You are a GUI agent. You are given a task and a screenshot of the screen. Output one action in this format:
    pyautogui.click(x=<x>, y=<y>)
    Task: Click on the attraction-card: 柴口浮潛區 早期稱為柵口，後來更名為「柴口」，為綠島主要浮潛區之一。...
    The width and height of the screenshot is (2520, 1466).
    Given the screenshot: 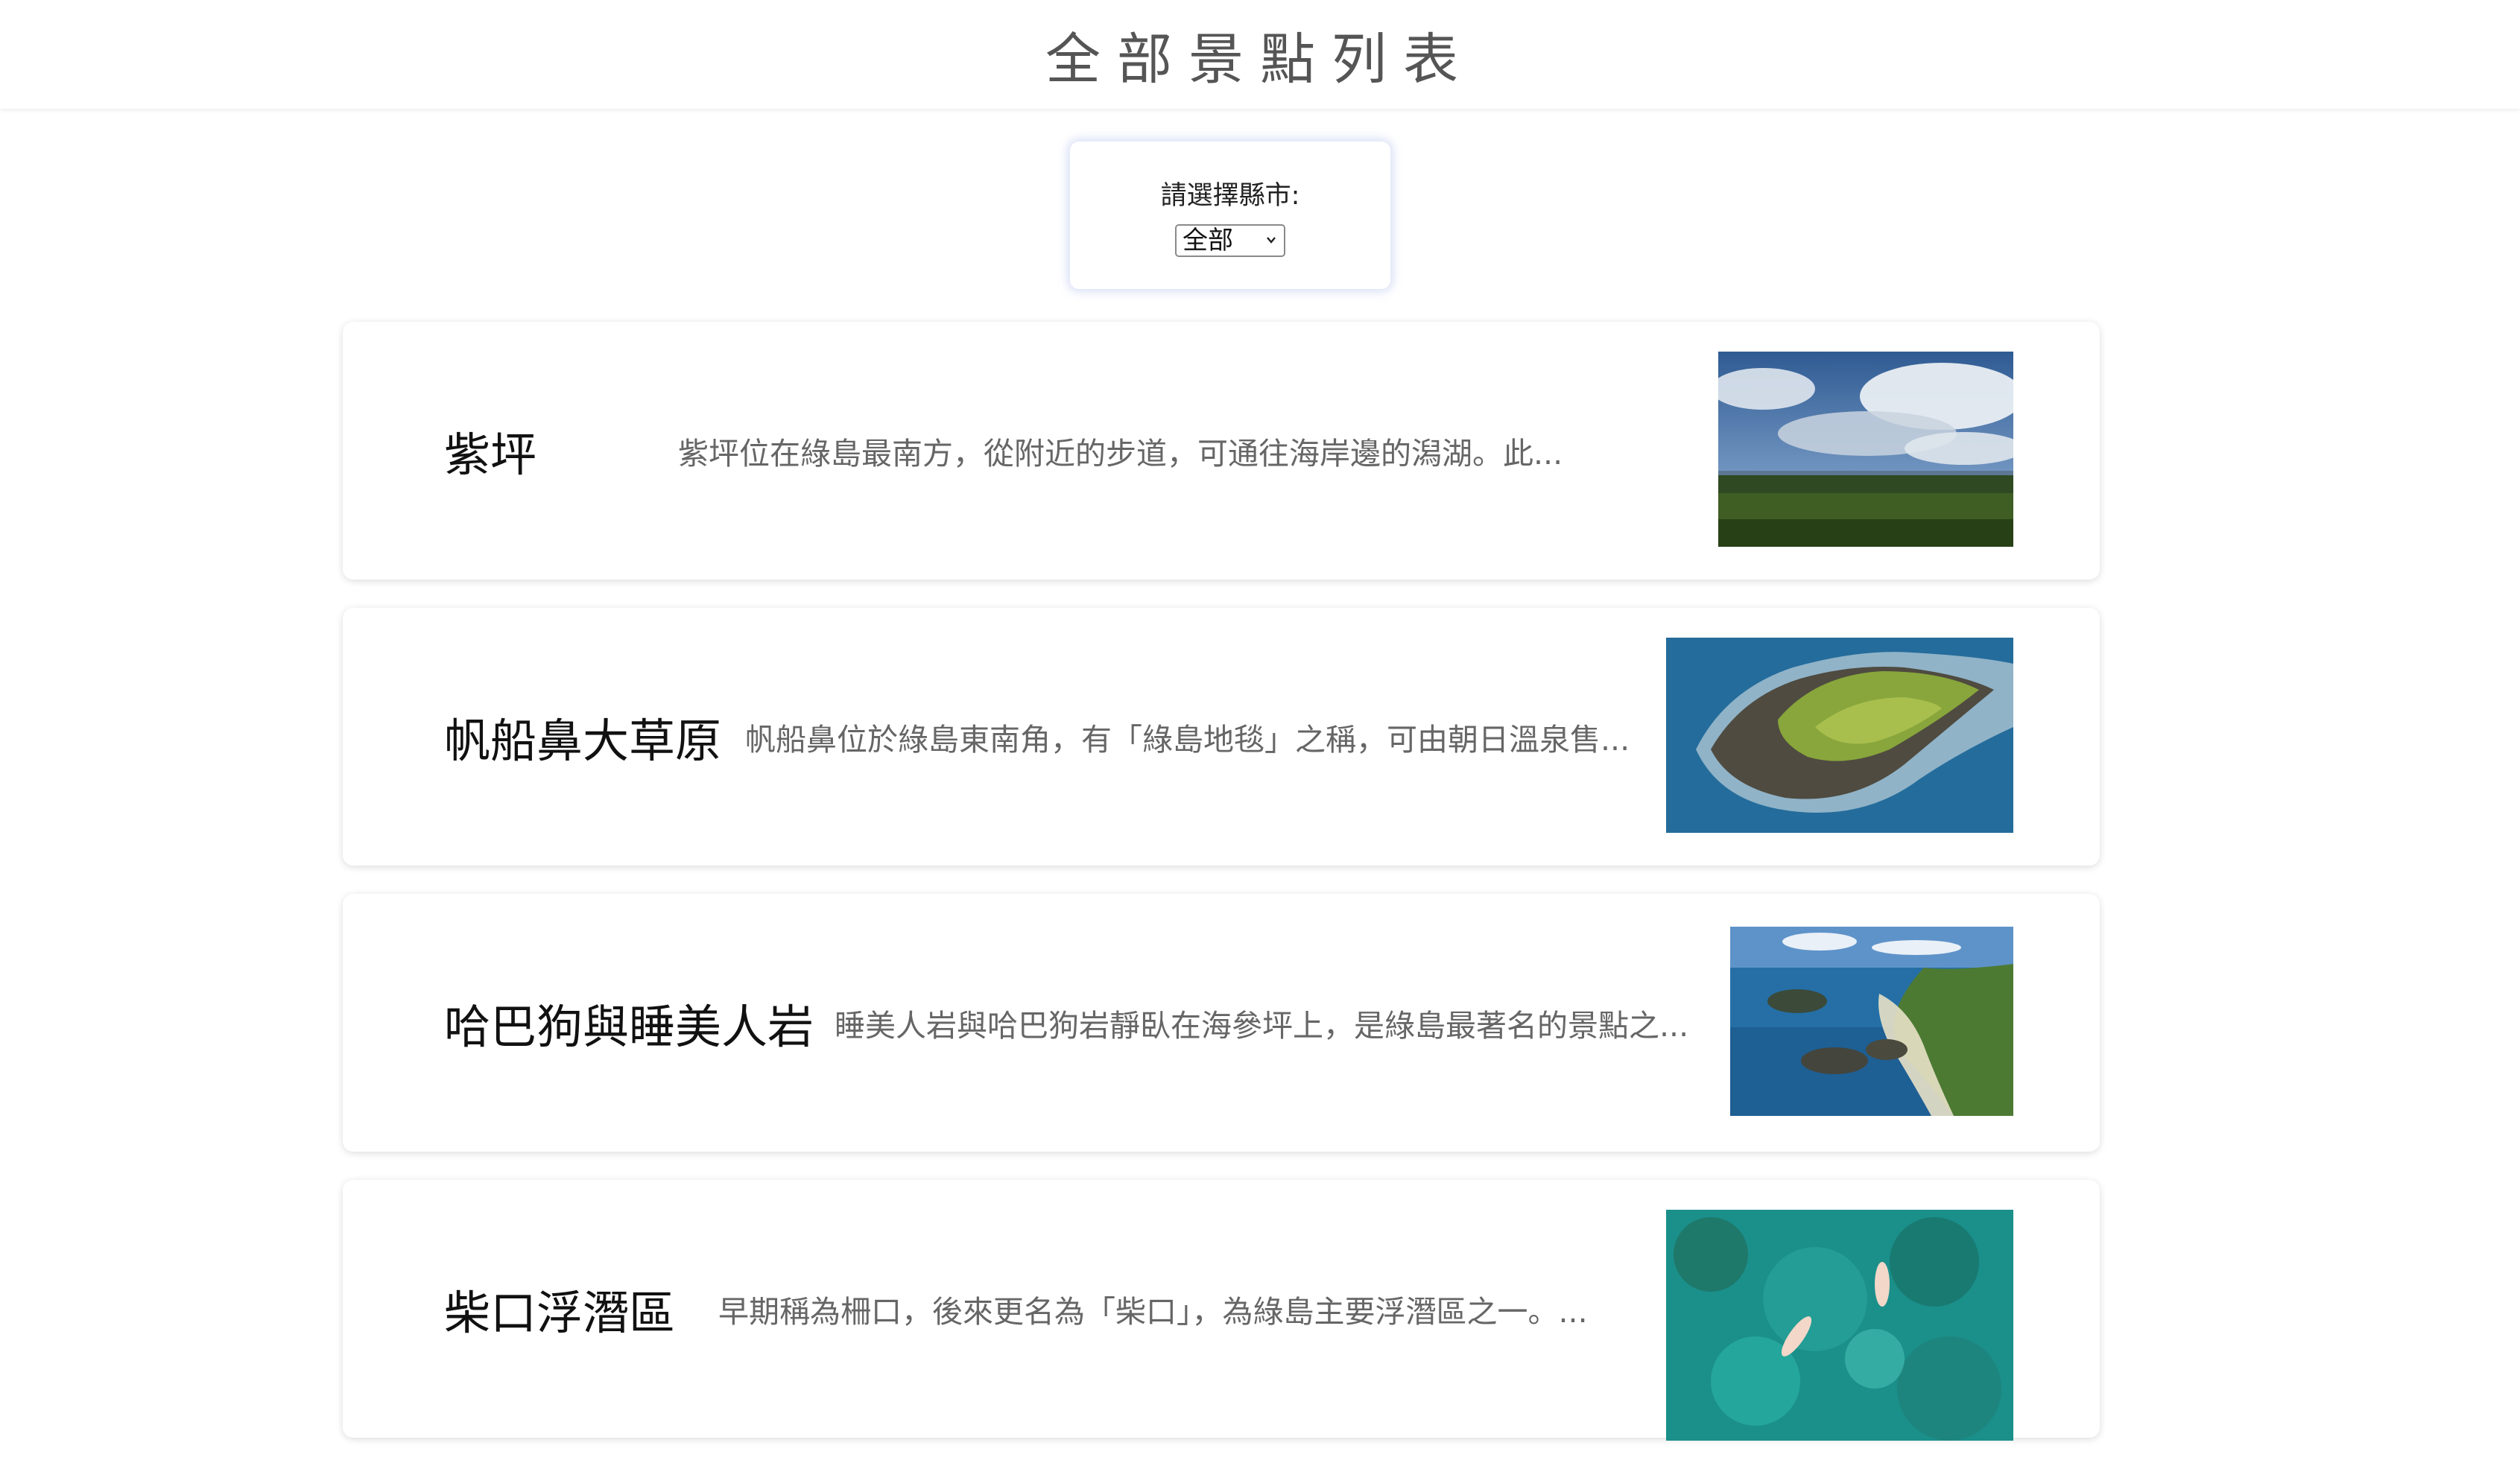 What is the action you would take?
    pyautogui.click(x=1221, y=1310)
    